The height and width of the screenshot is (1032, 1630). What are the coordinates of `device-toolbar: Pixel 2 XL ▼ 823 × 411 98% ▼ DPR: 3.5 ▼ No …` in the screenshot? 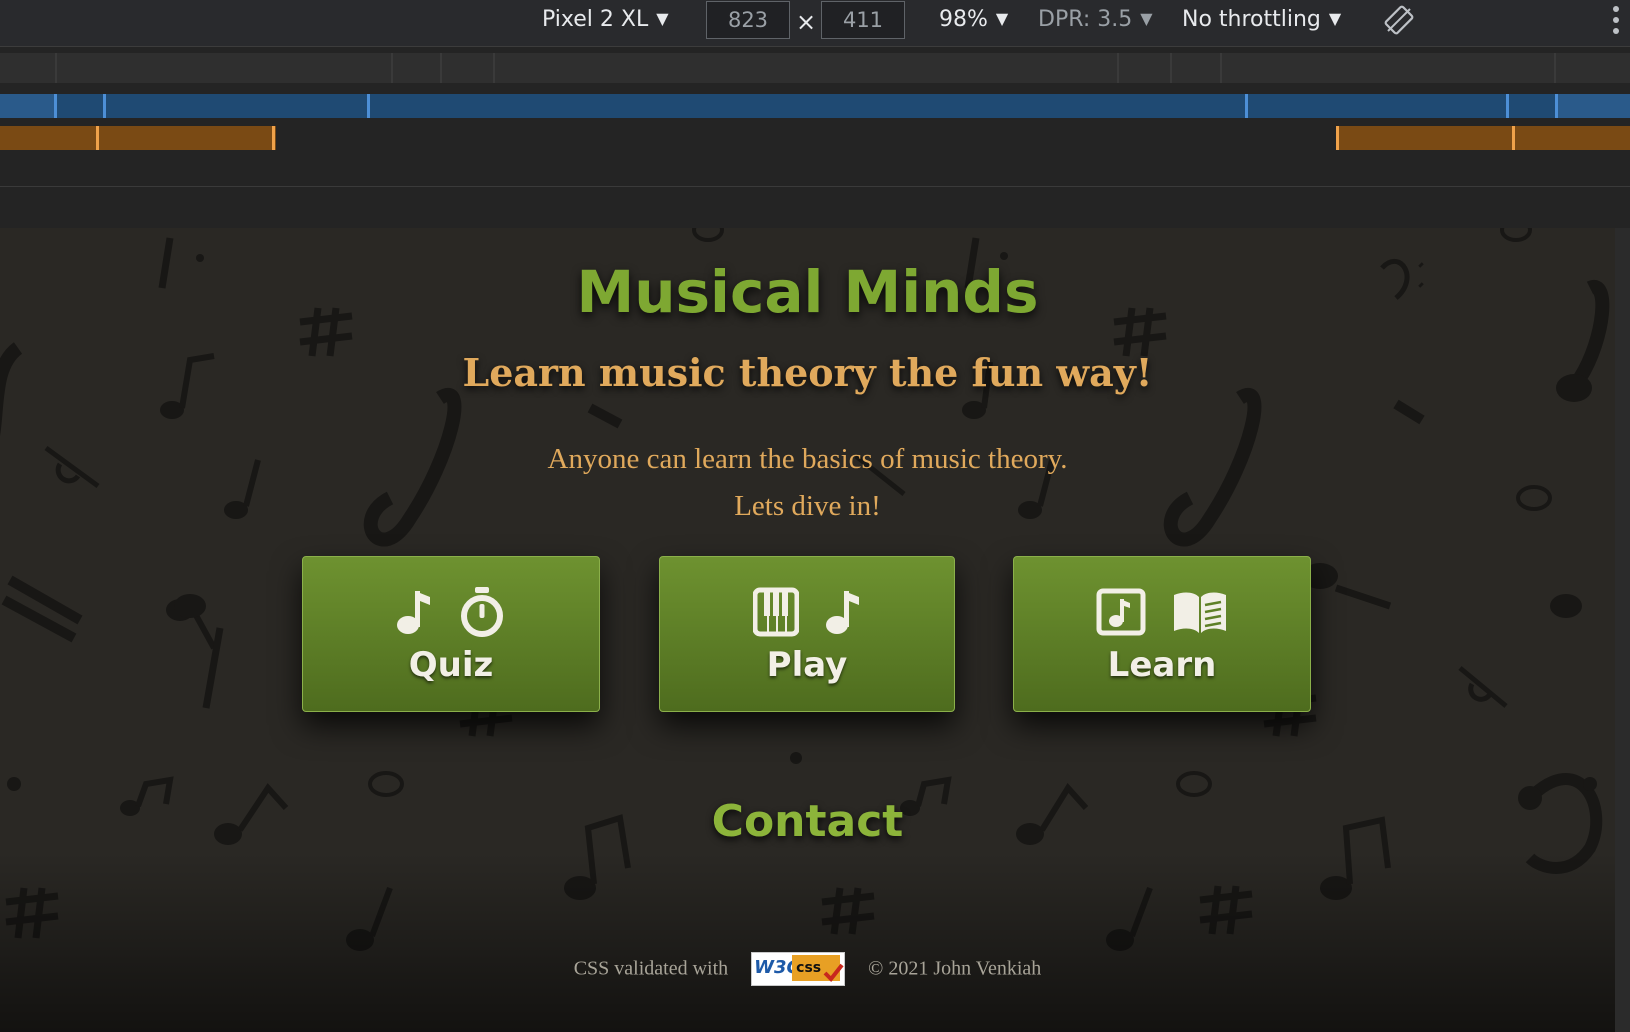 It's located at (815, 23).